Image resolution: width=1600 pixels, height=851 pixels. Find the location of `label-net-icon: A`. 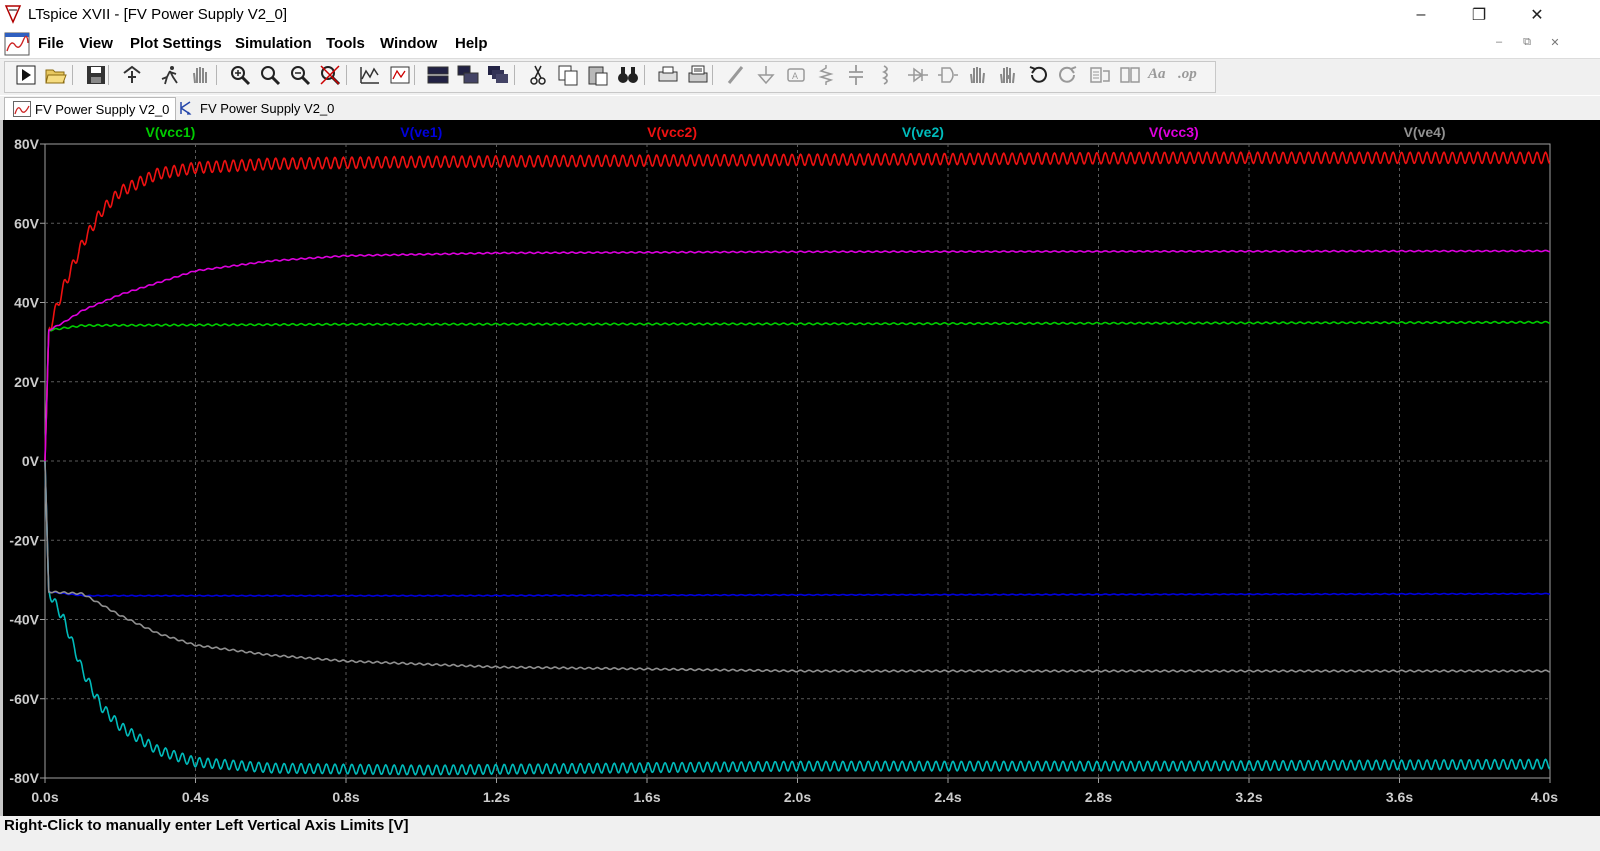

label-net-icon: A is located at coordinates (796, 75).